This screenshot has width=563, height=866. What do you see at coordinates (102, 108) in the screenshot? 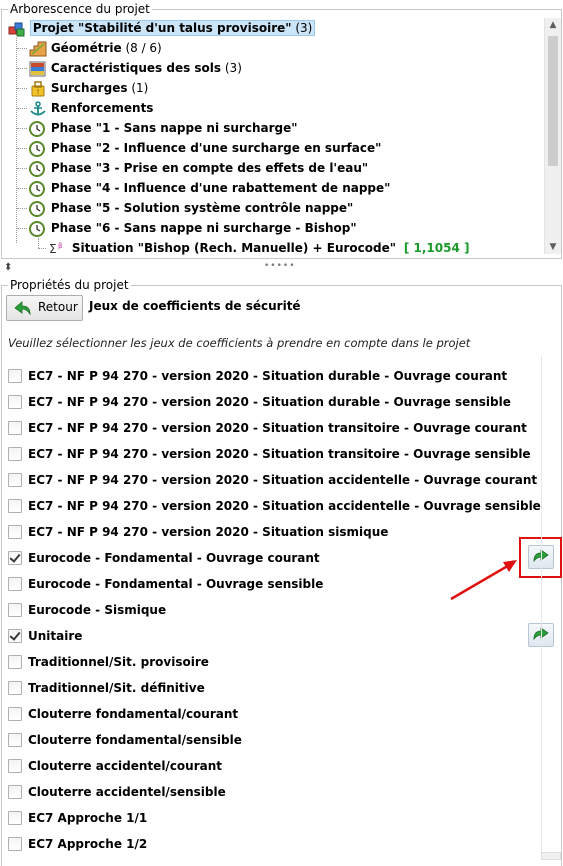
I see `tree-item-label: Renforcements` at bounding box center [102, 108].